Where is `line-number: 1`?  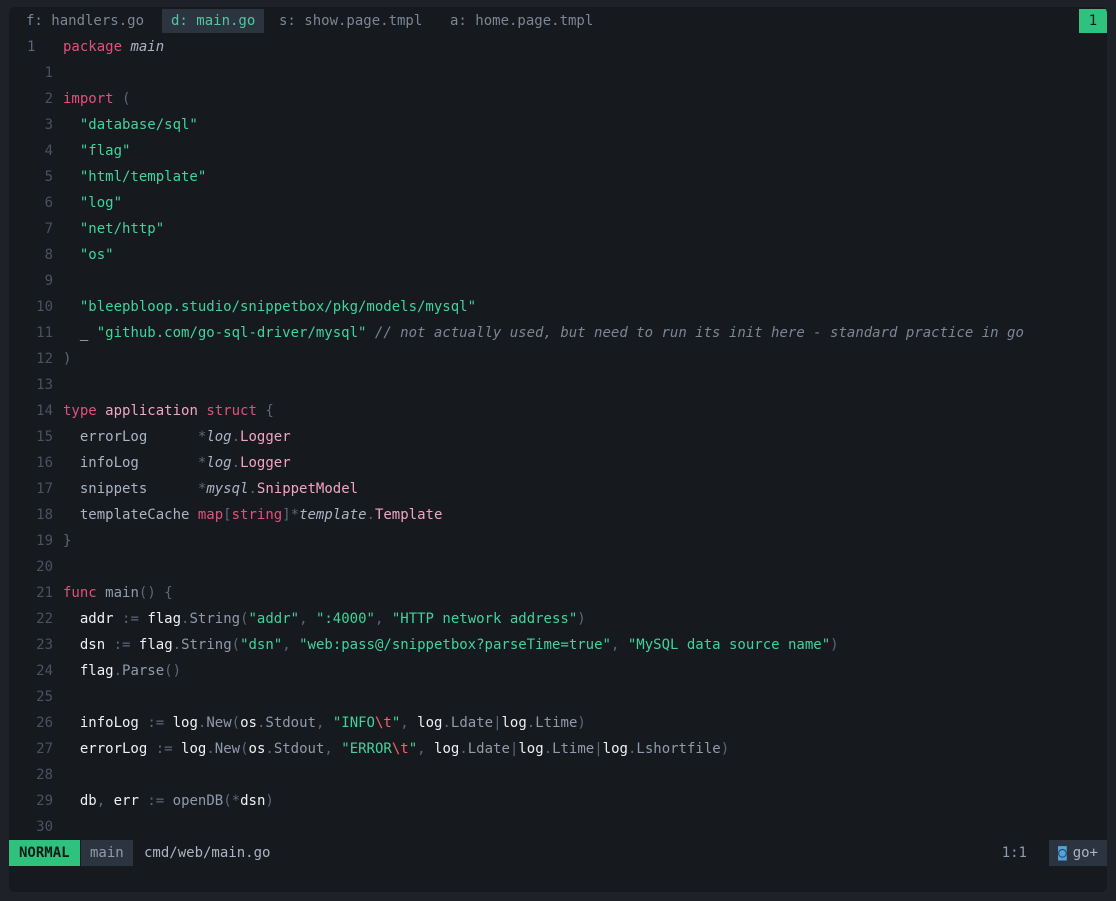 line-number: 1 is located at coordinates (48, 73).